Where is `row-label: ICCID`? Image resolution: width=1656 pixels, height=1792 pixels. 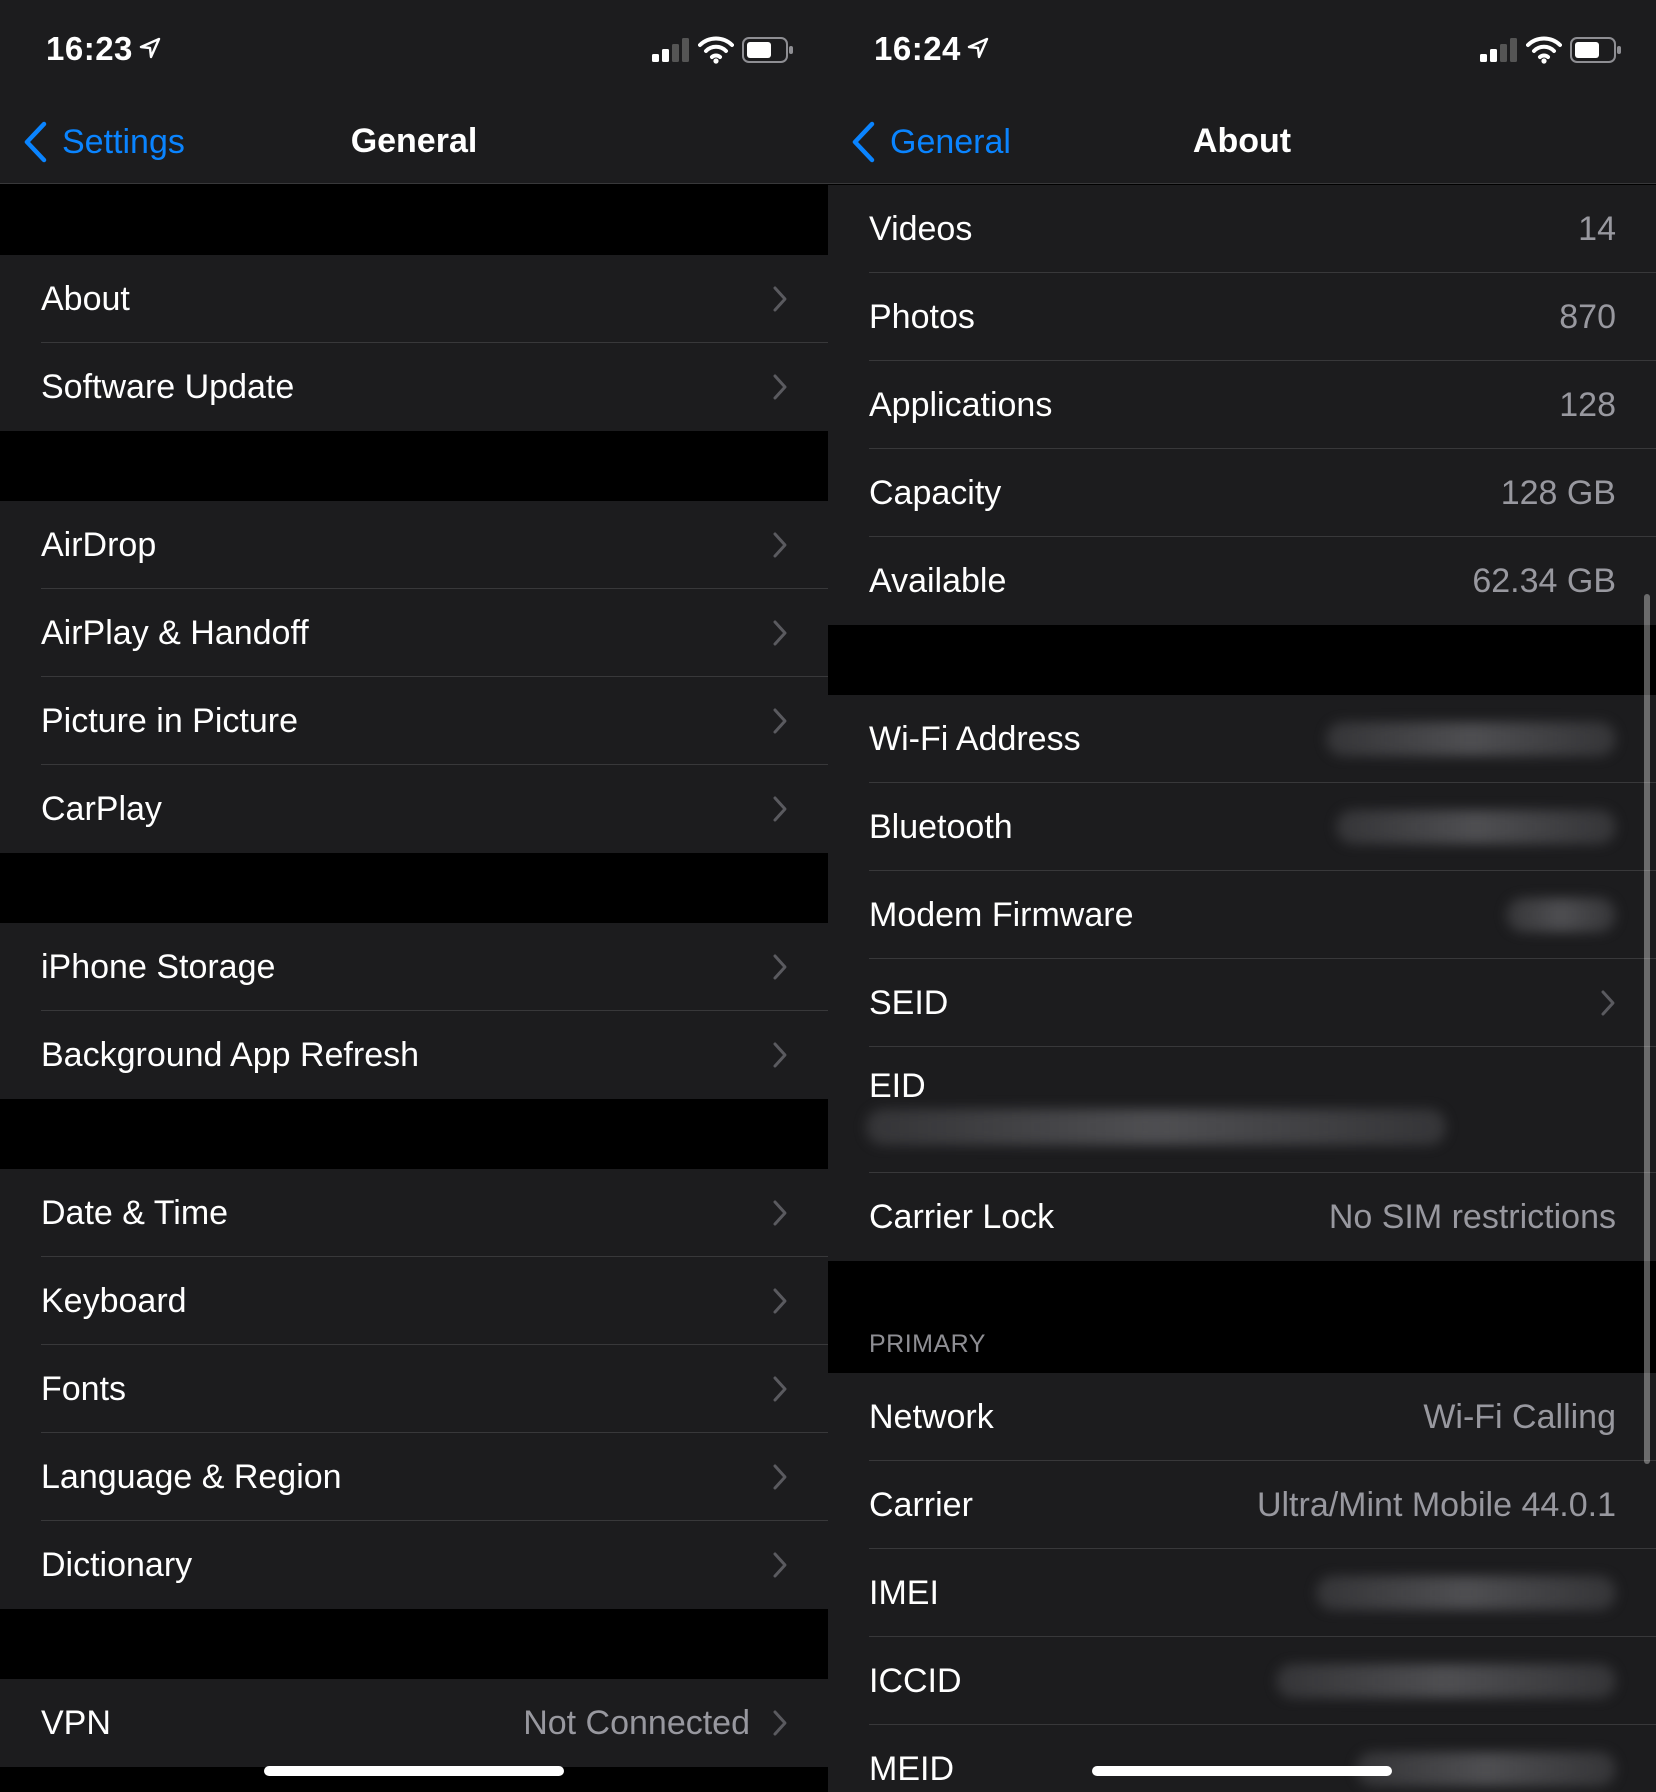 row-label: ICCID is located at coordinates (915, 1680).